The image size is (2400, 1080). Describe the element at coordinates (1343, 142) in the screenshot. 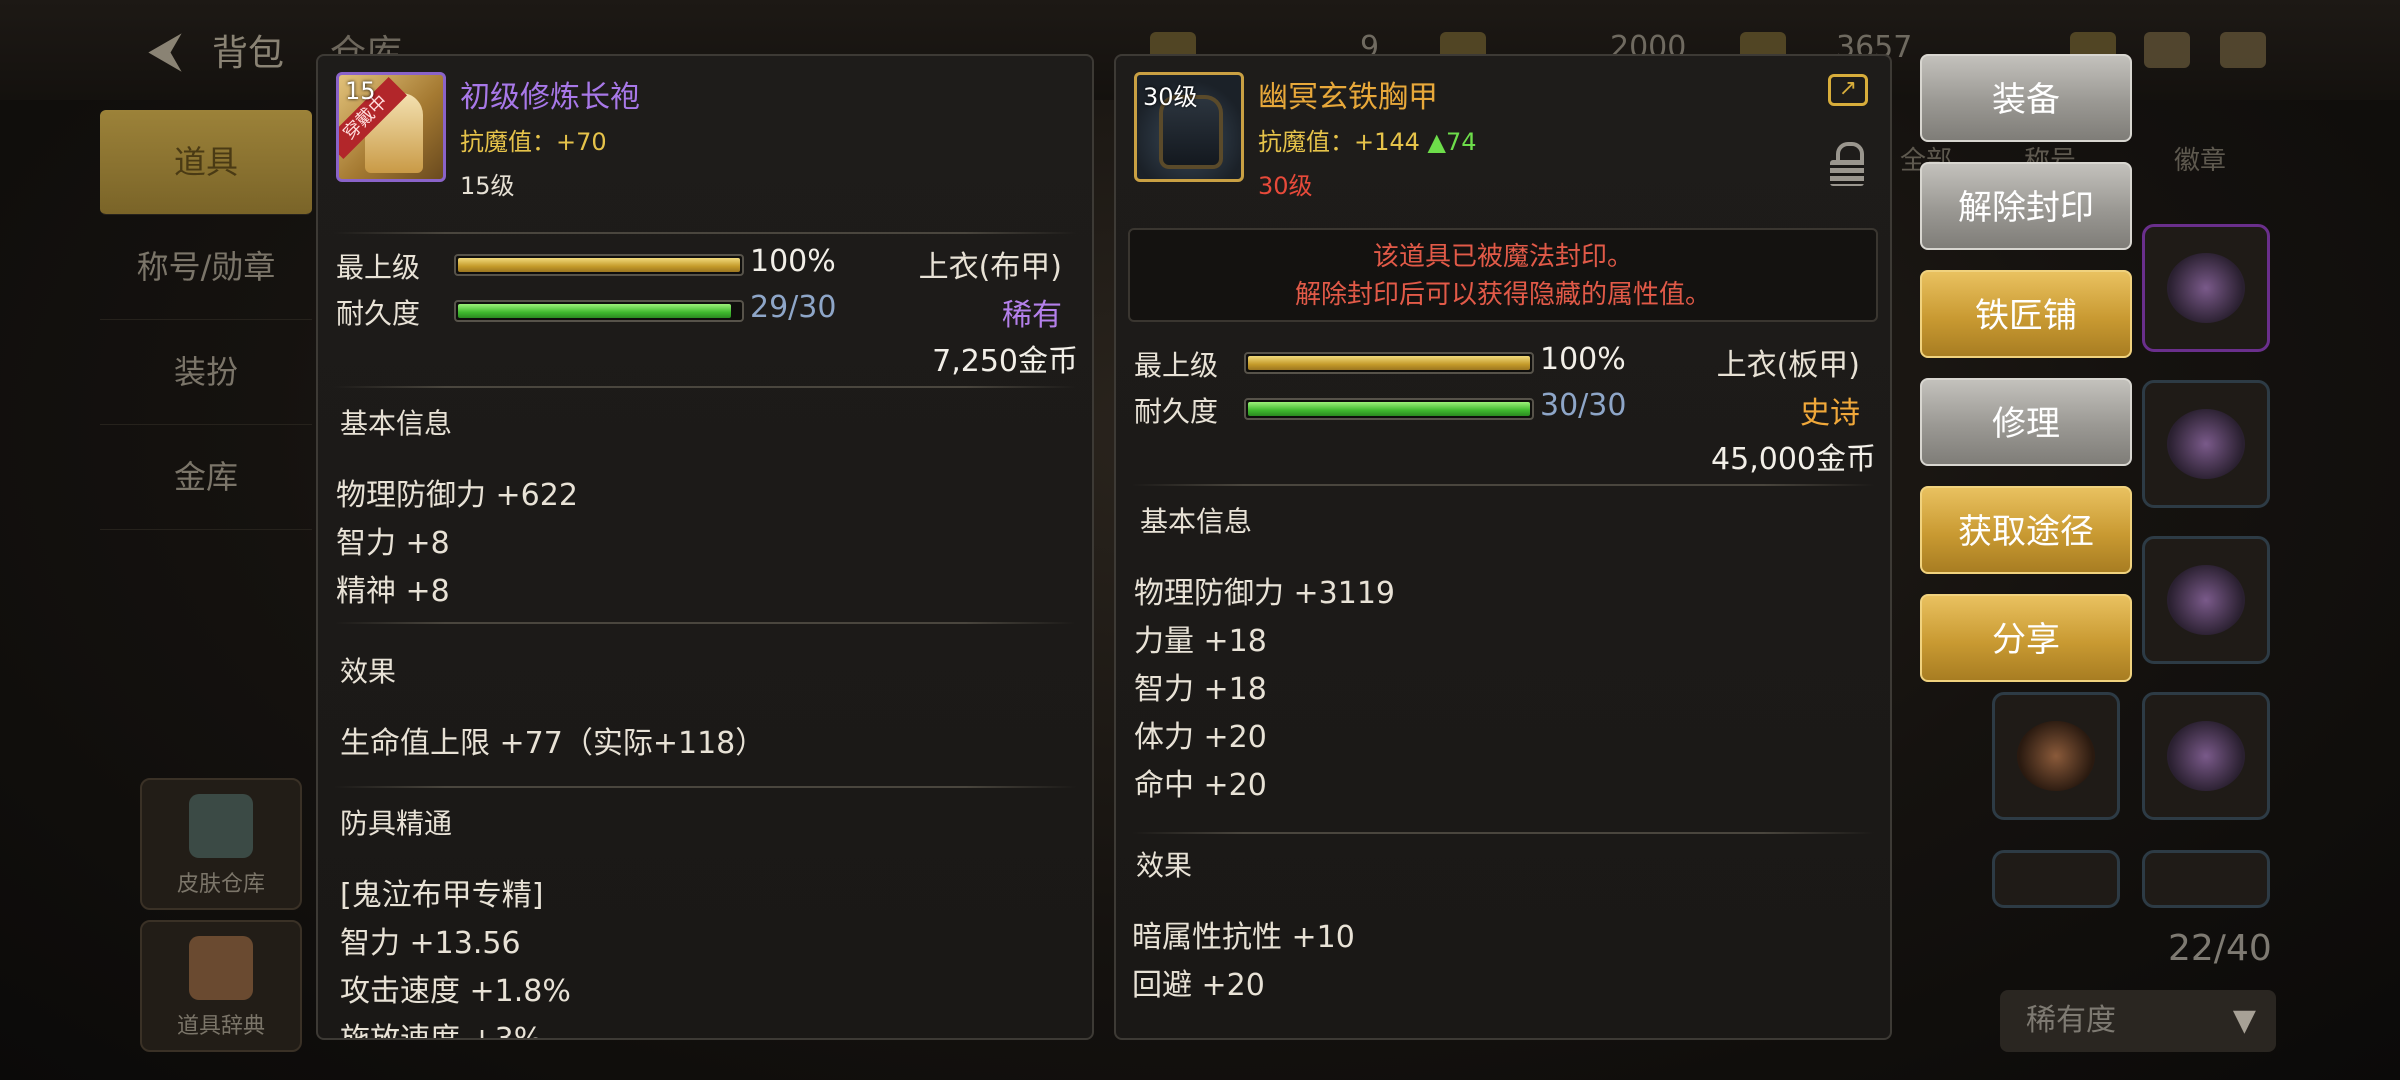

I see `anti-magic-text: 抗魔值：+144` at that location.